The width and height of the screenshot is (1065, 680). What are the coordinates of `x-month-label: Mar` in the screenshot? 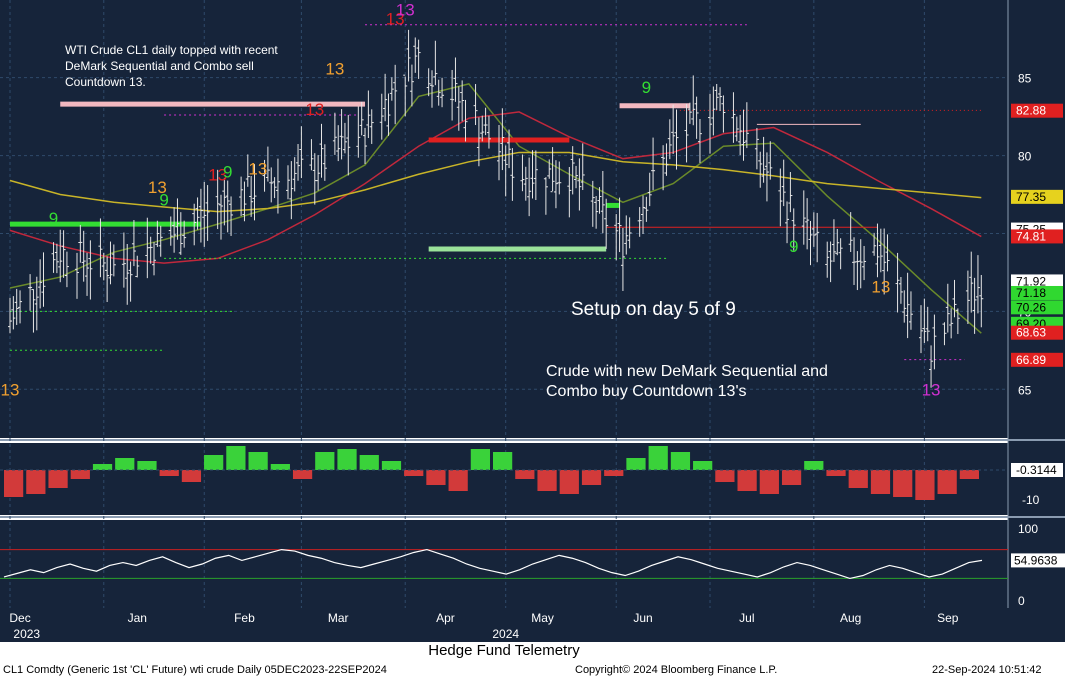 It's located at (338, 618).